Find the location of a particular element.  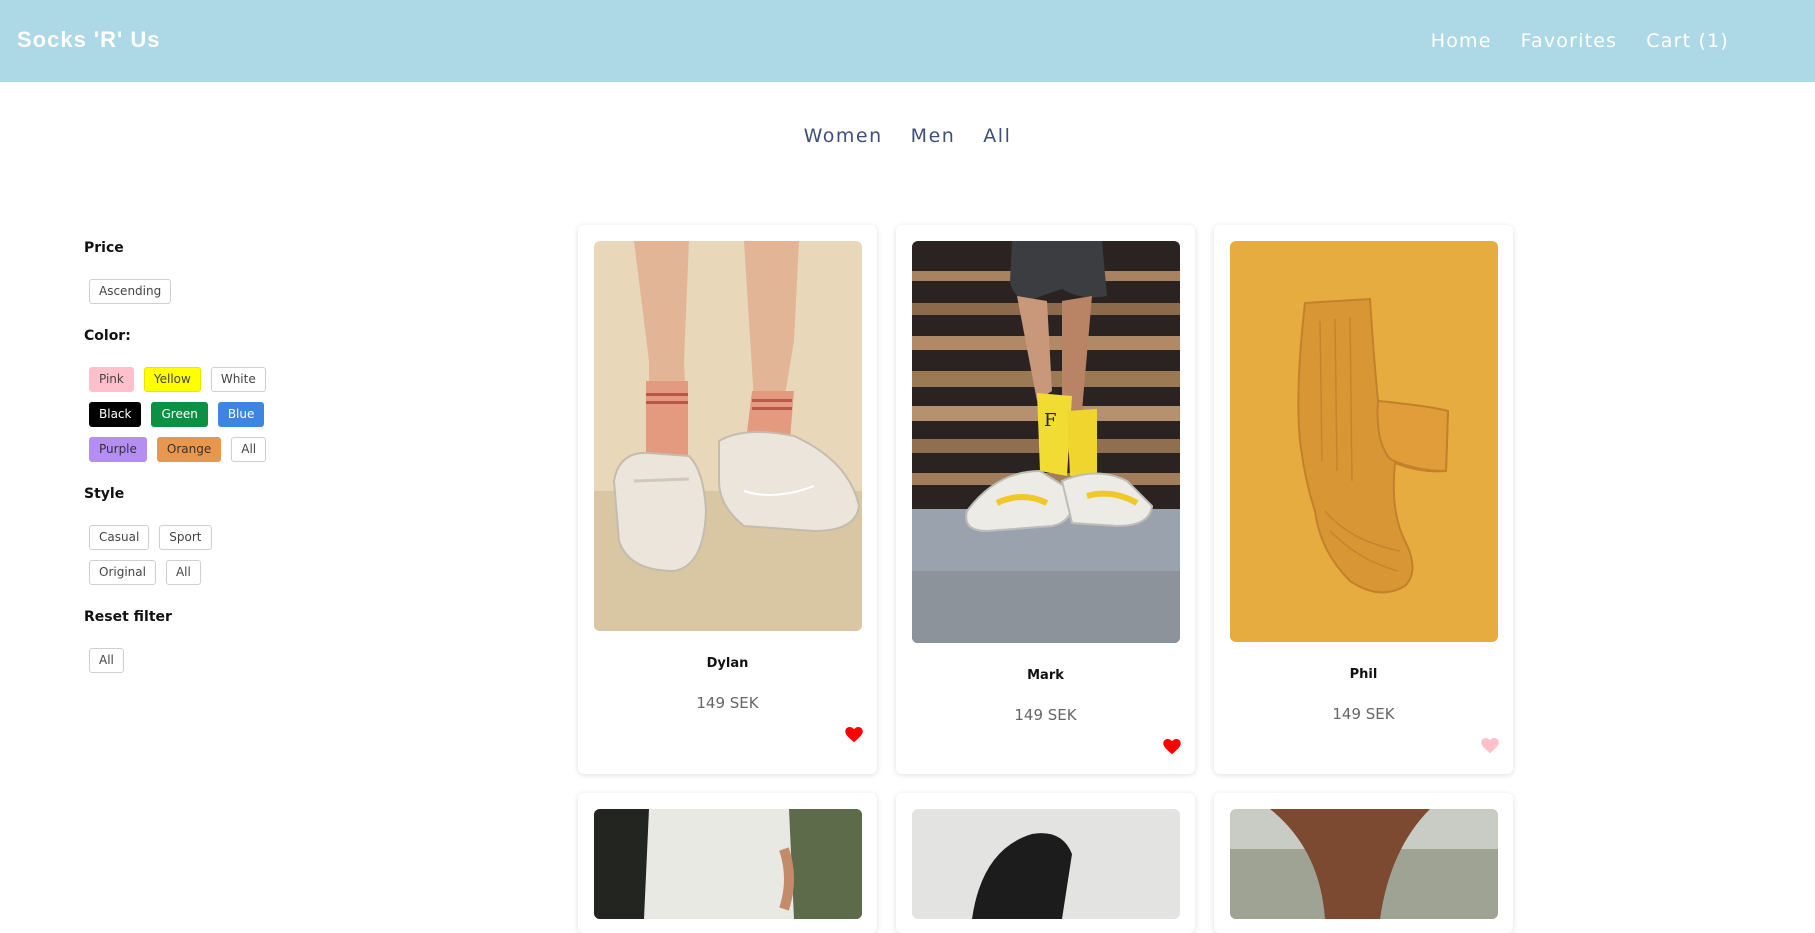

color-all-button: All is located at coordinates (249, 449).